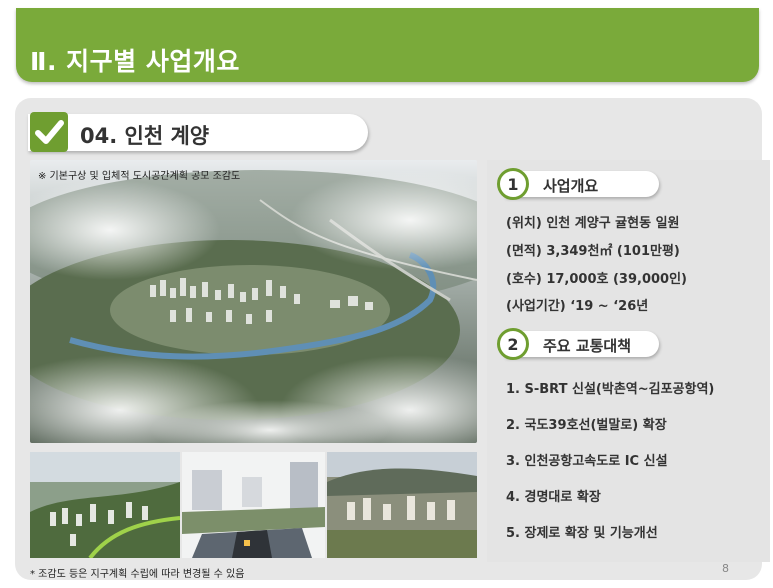  I want to click on district-title: 04. 인천 계양, so click(145, 136).